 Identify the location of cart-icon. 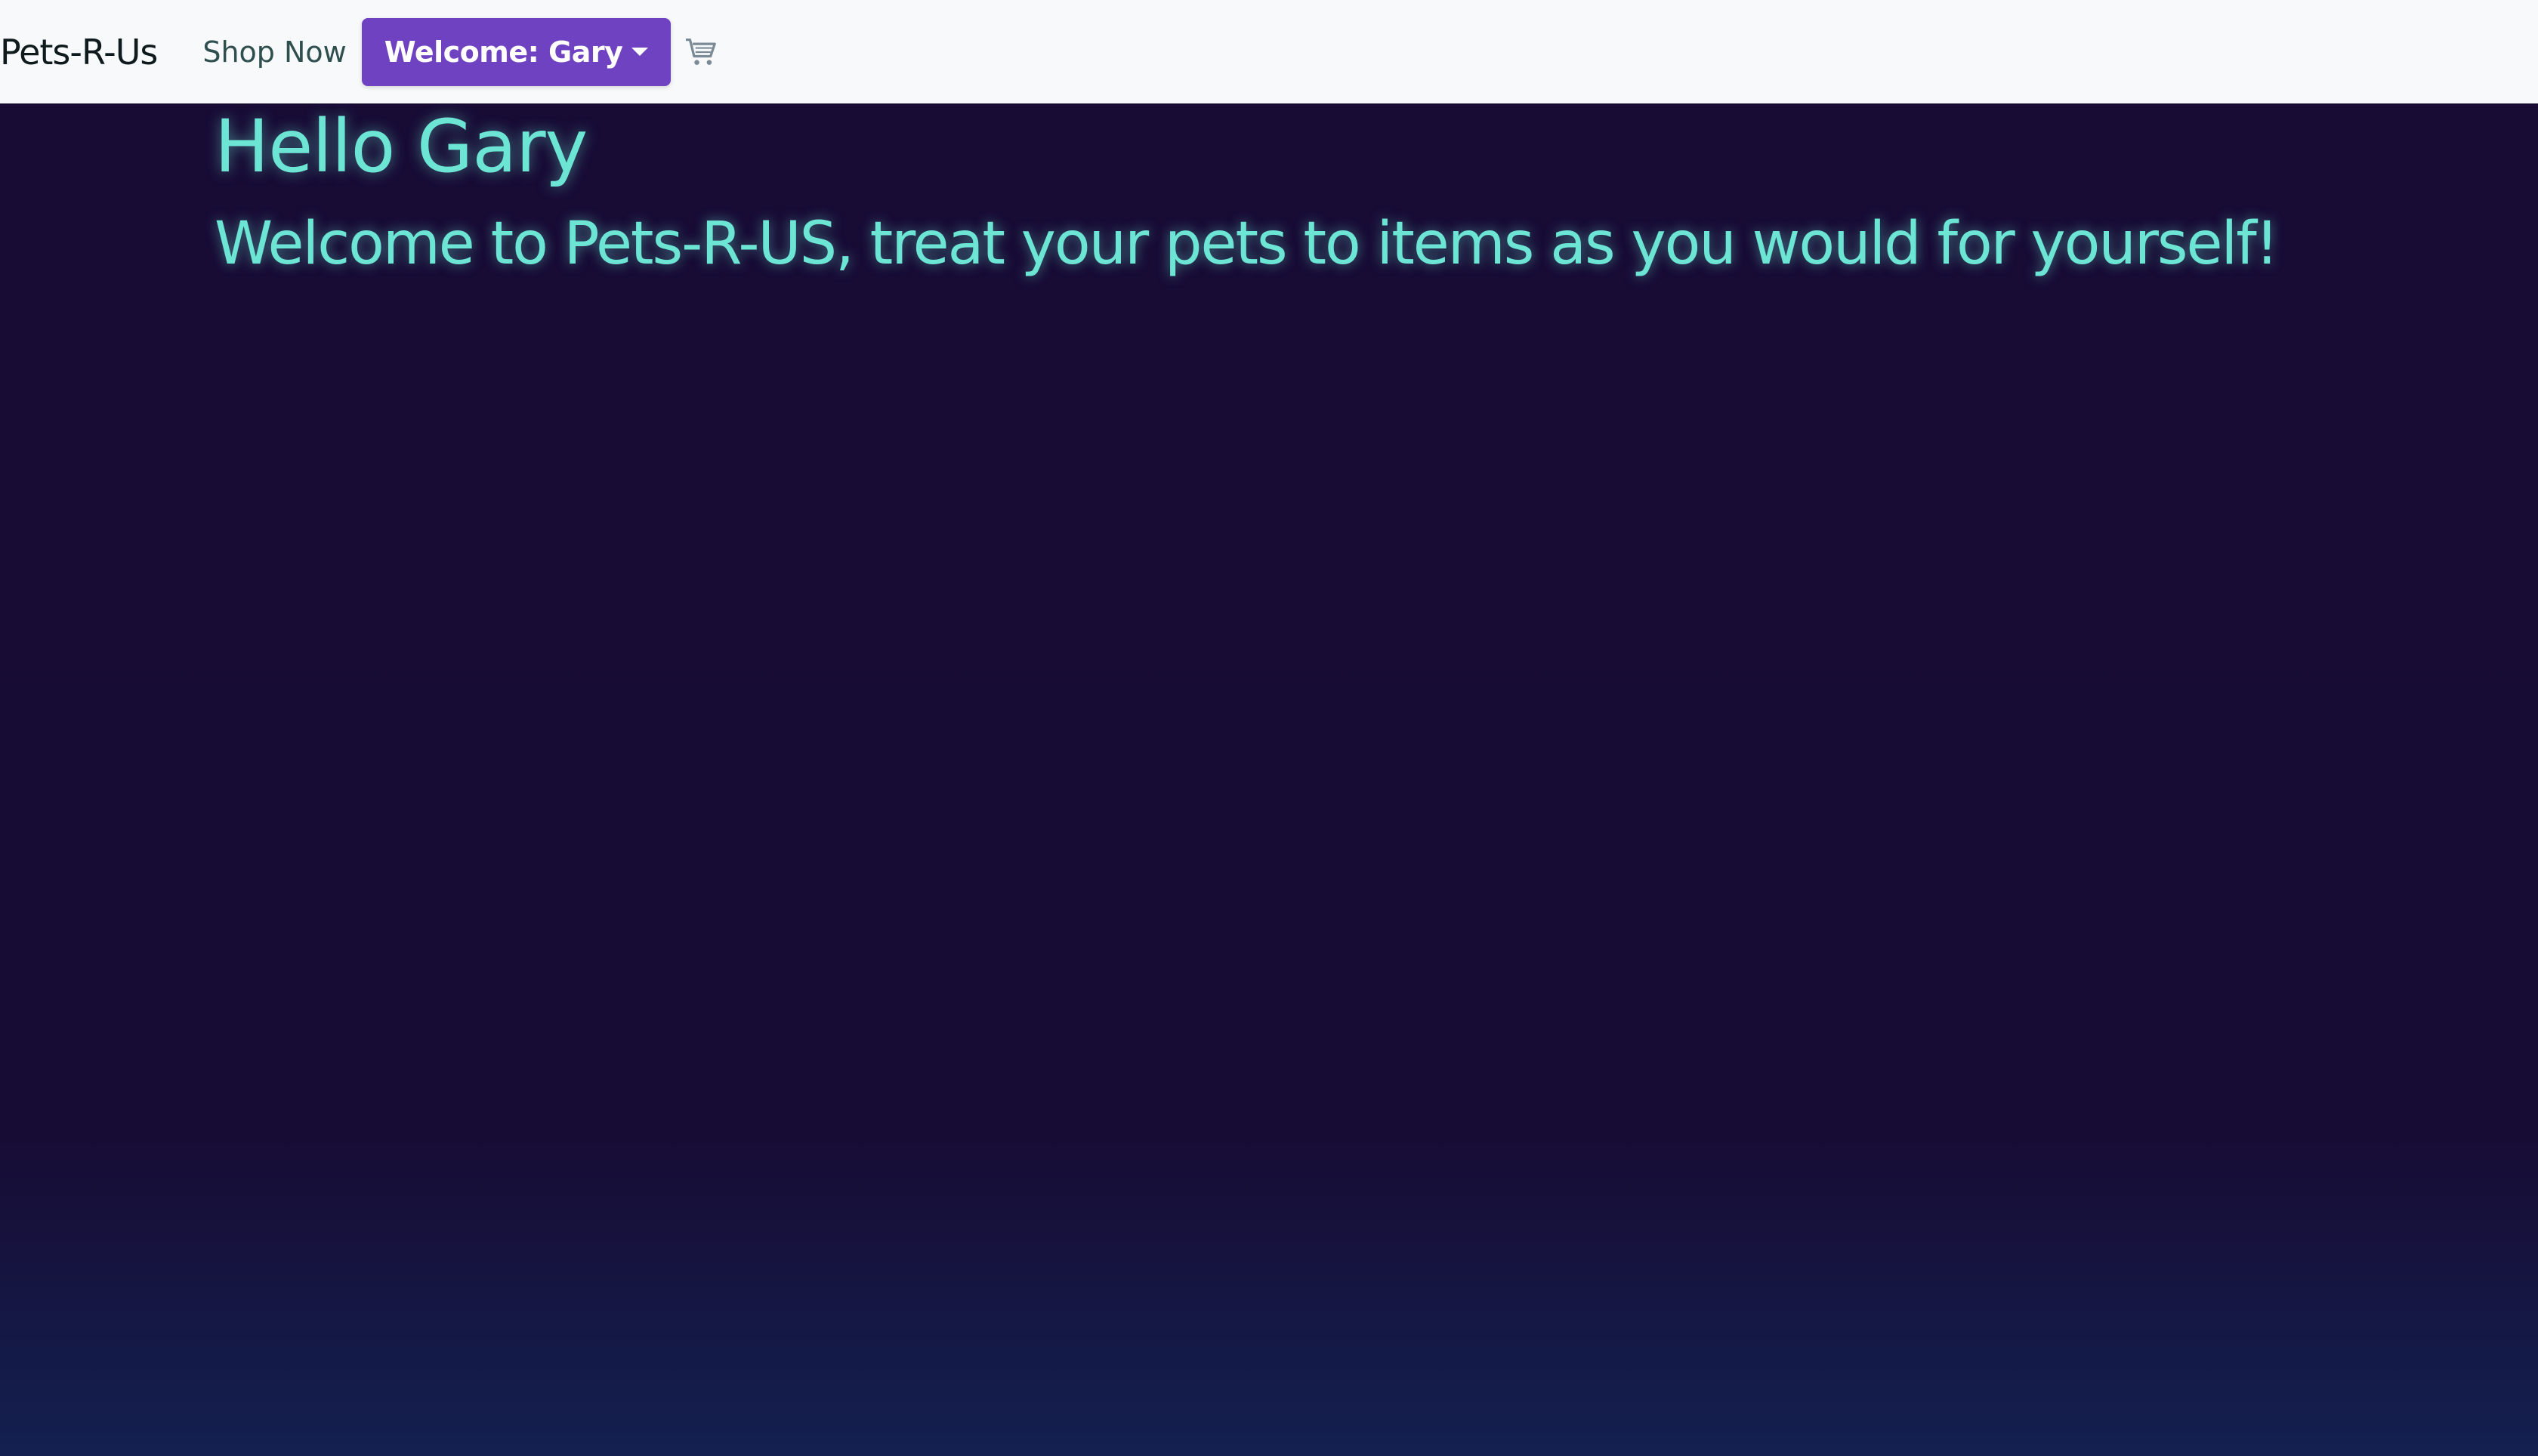
(701, 52).